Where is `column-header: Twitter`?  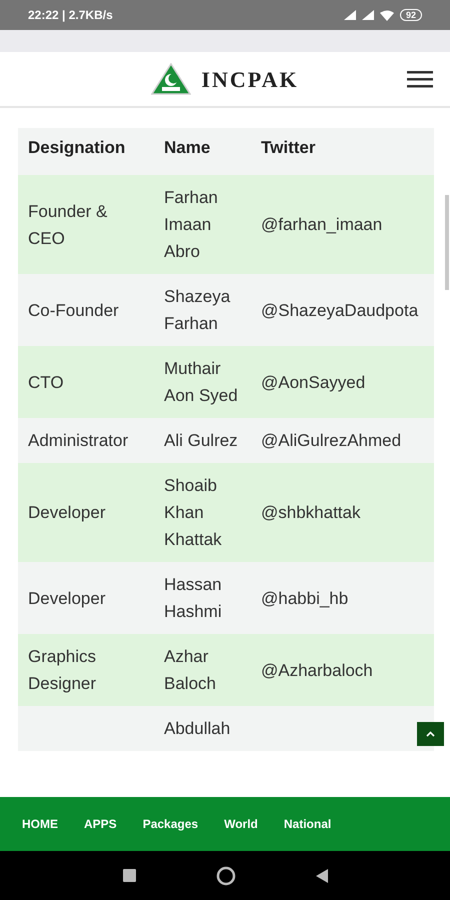 column-header: Twitter is located at coordinates (288, 148).